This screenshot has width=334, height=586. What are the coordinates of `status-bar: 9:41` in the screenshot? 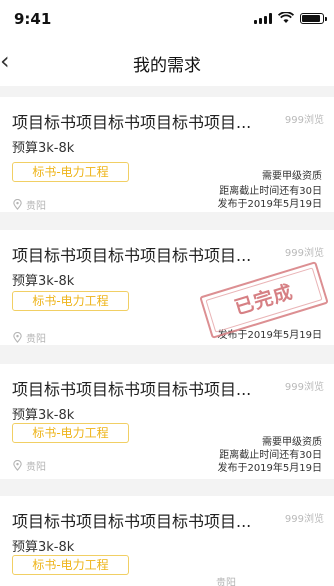 It's located at (167, 19).